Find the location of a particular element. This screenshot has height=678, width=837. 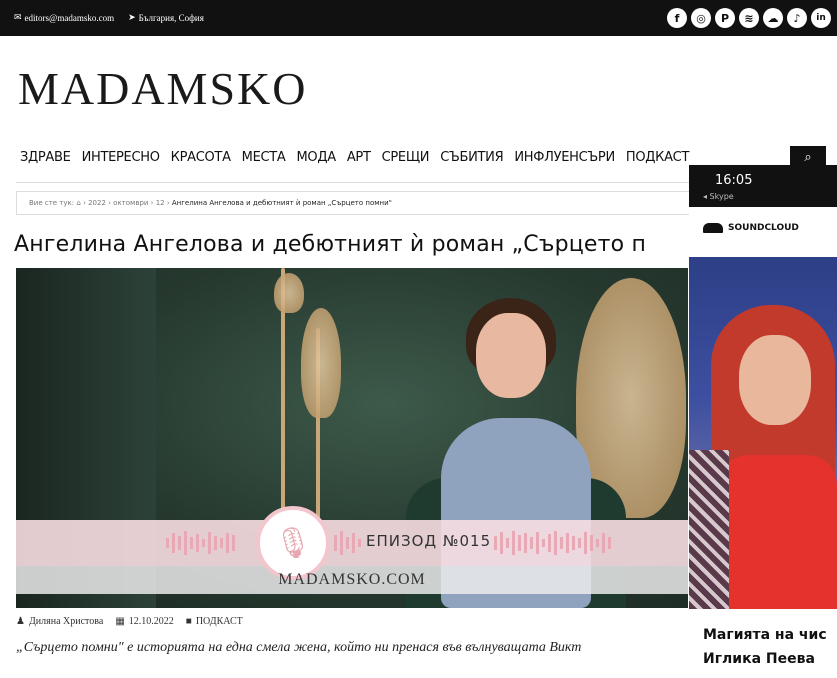

back-to-skype-link: ◂ Skype is located at coordinates (718, 196).